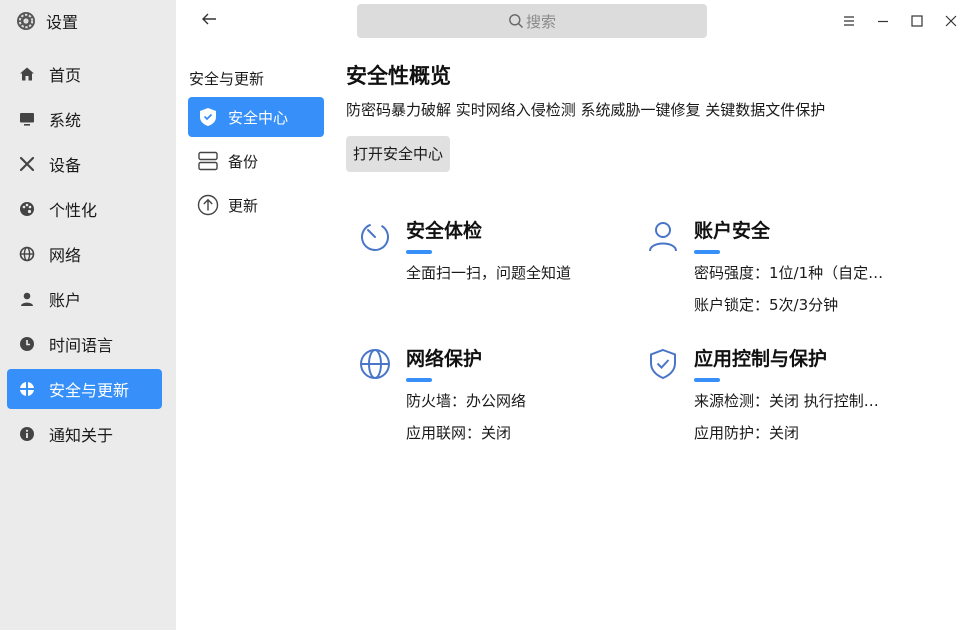 The height and width of the screenshot is (630, 978). I want to click on card-title: 网络保护, so click(444, 359).